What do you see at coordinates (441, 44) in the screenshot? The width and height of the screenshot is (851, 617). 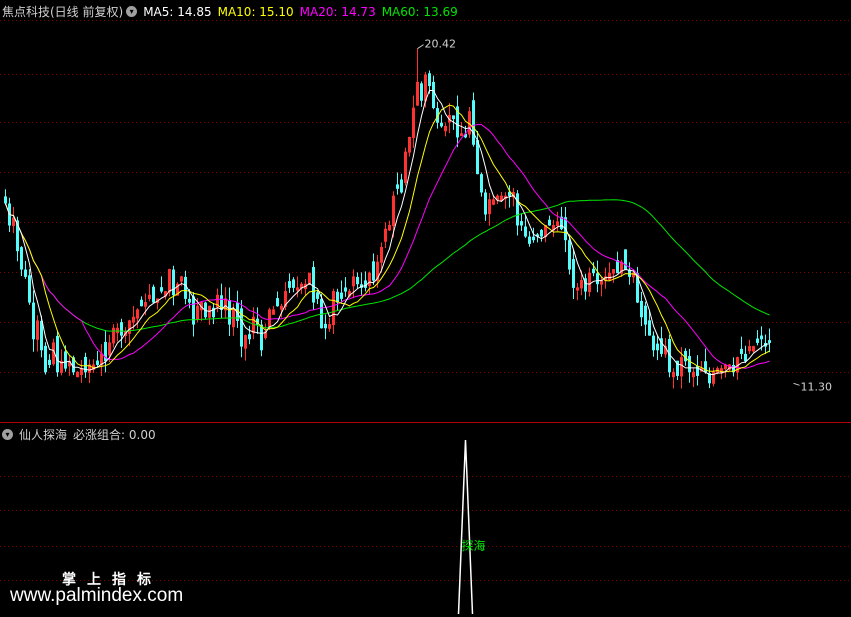 I see `max-price-label: 20.42` at bounding box center [441, 44].